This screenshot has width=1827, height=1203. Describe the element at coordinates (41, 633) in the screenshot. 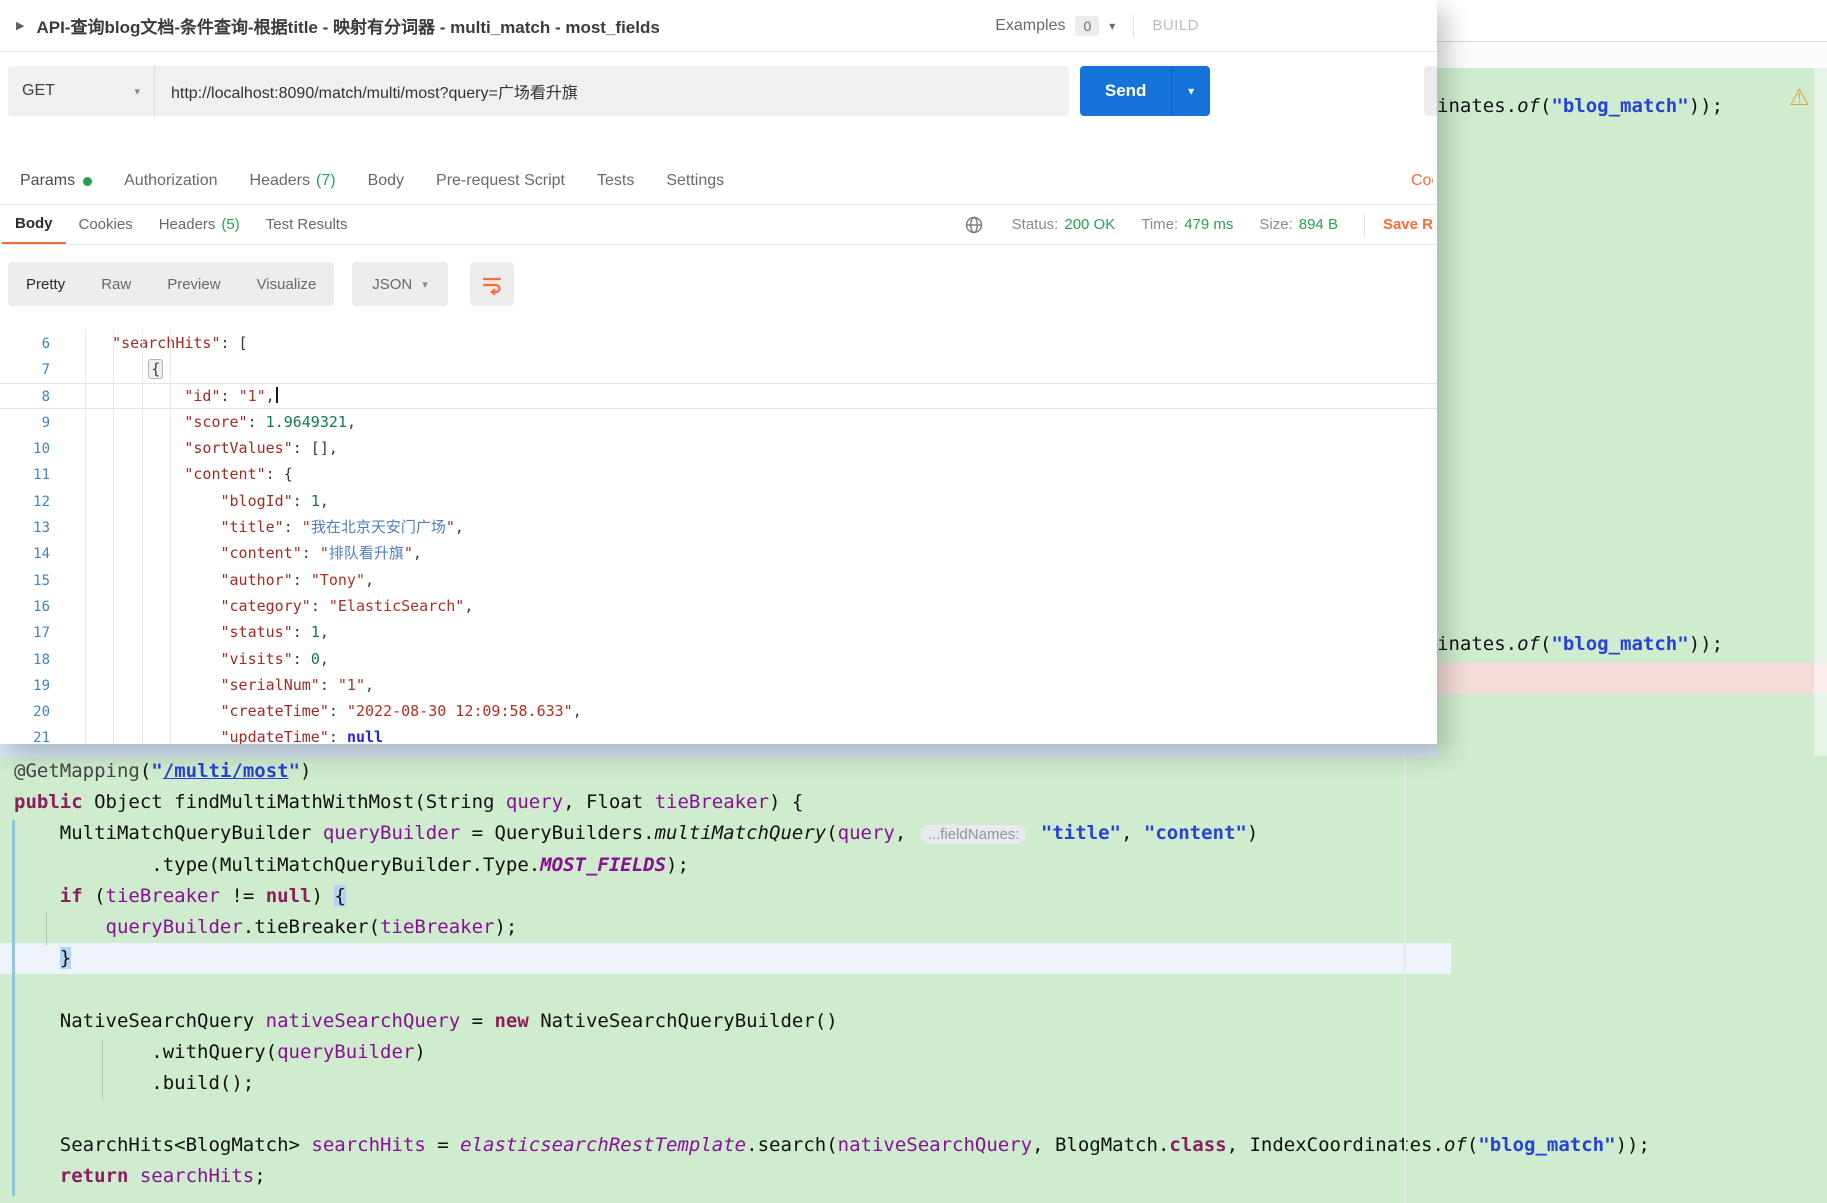

I see `line-number: 17` at that location.